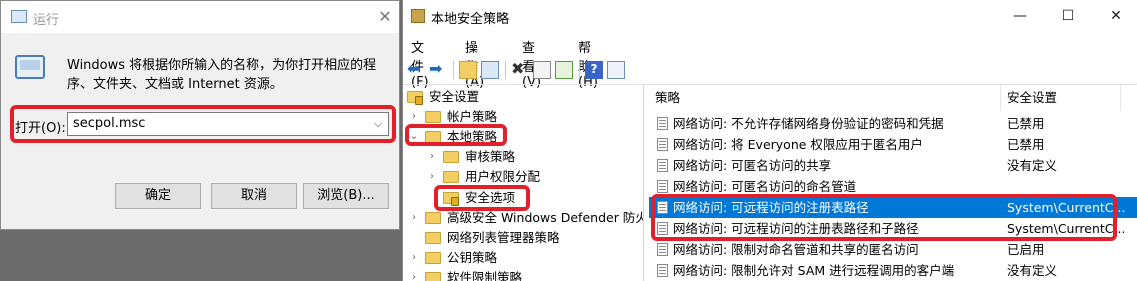 Image resolution: width=1137 pixels, height=281 pixels. I want to click on run-titlebar: 运行 ✕, so click(200, 17).